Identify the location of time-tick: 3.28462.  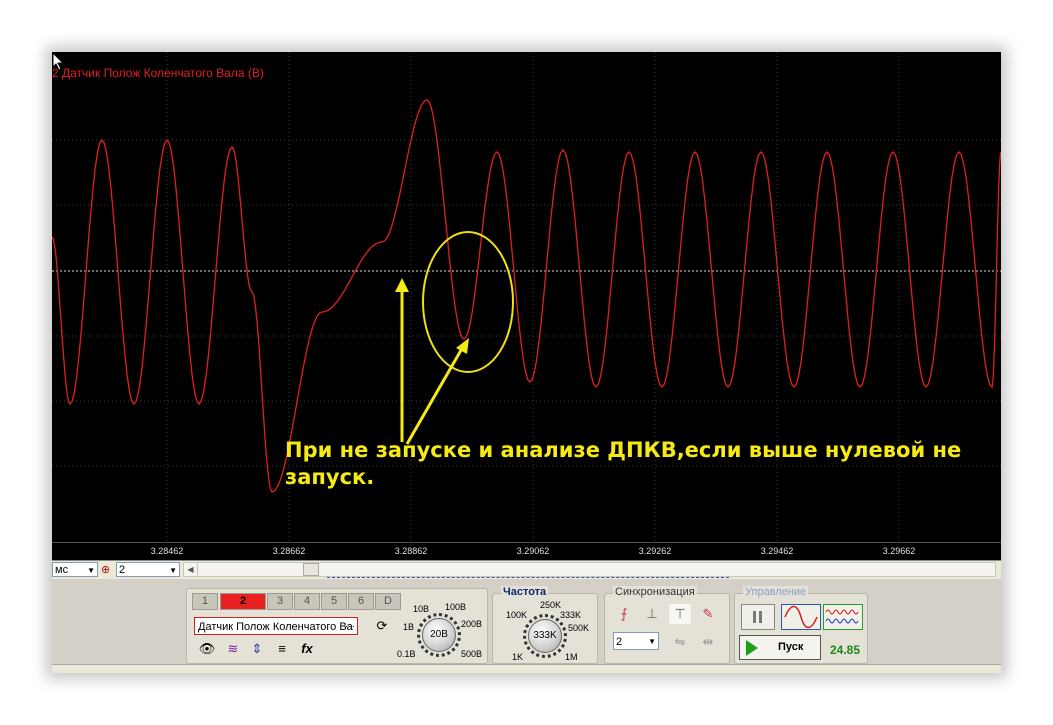
(167, 551).